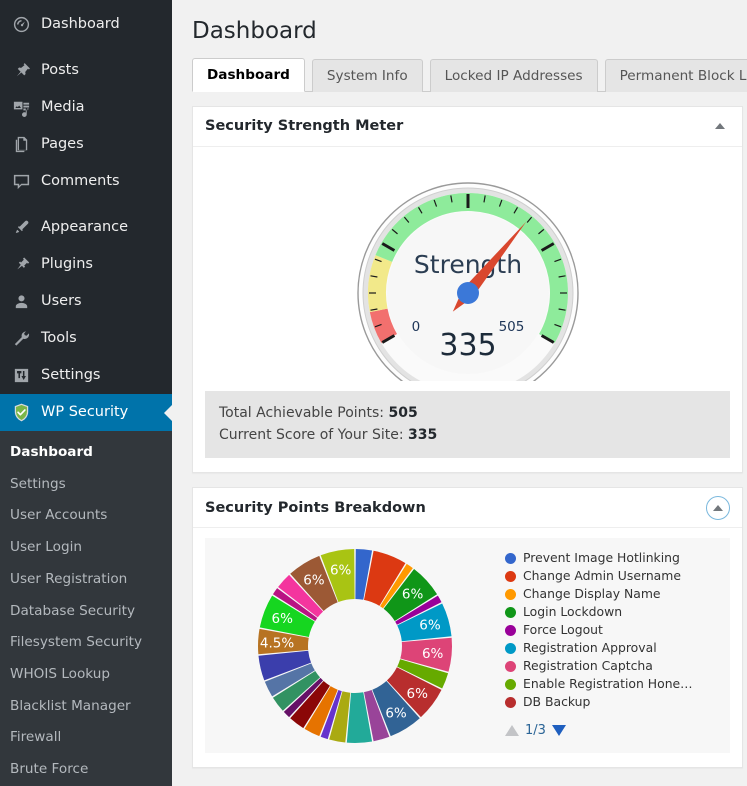  What do you see at coordinates (71, 375) in the screenshot?
I see `sidebar-item-label: Settings` at bounding box center [71, 375].